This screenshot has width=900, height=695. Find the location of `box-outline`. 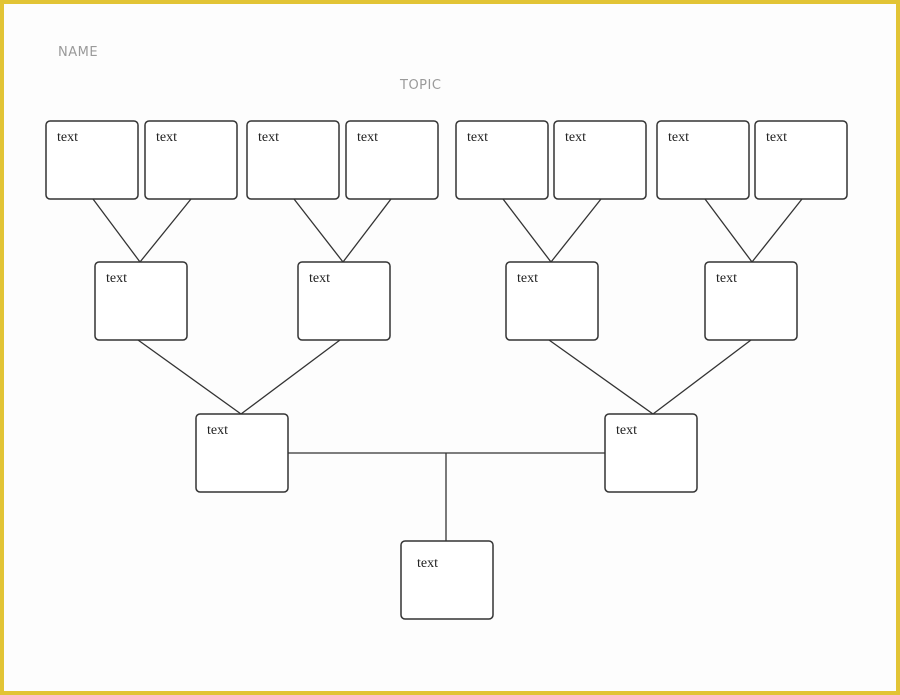

box-outline is located at coordinates (447, 580).